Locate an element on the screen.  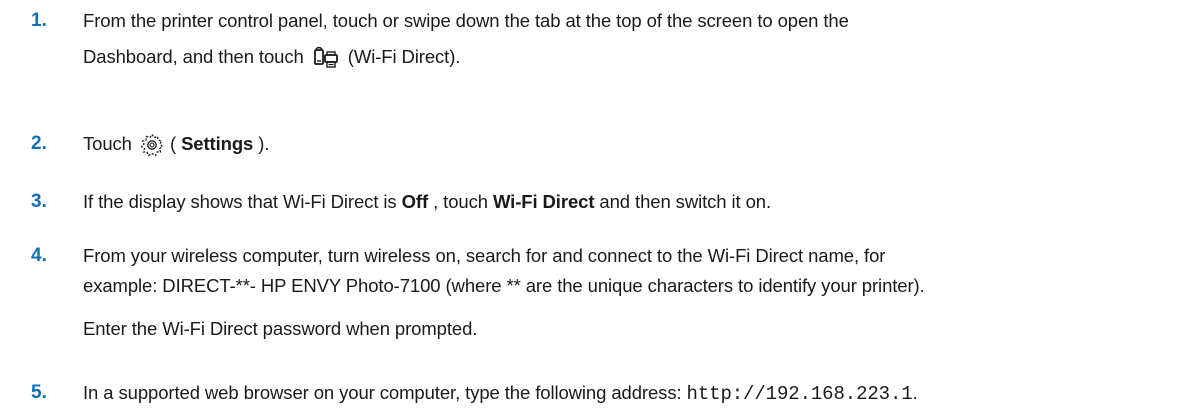
settings-label: Settings is located at coordinates (217, 143).